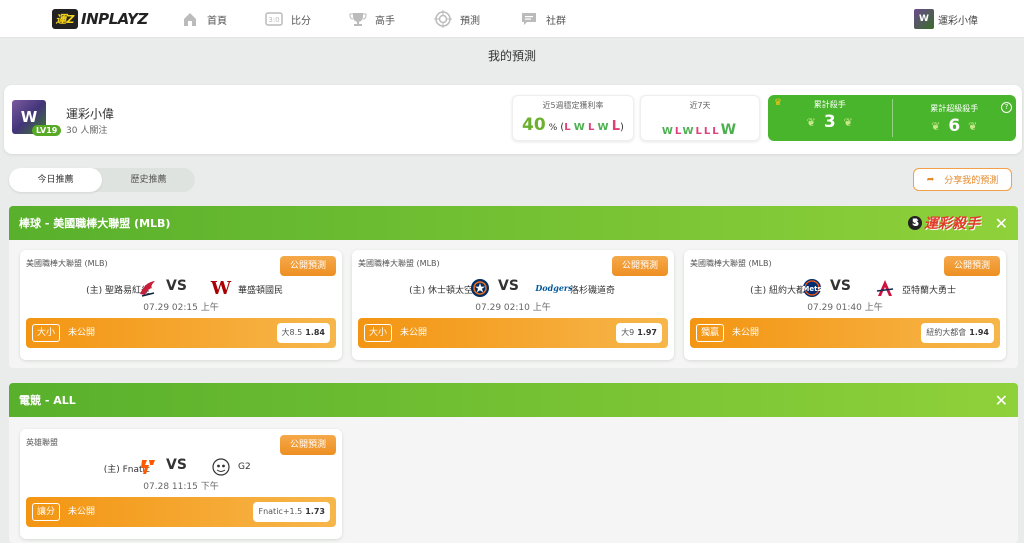 The height and width of the screenshot is (543, 1024). What do you see at coordinates (829, 104) in the screenshot?
I see `killer-caption: 累計殺手` at bounding box center [829, 104].